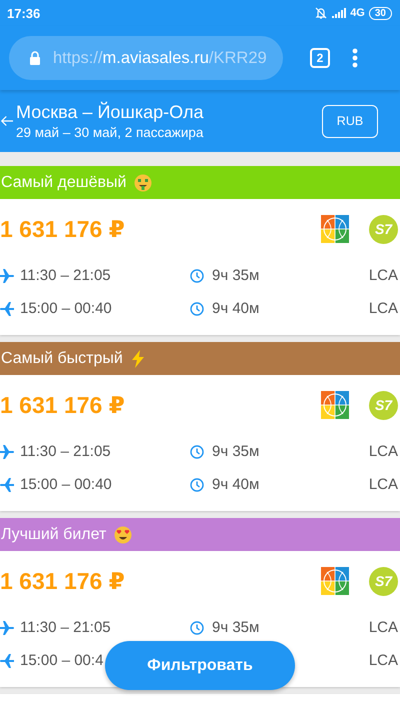 The width and height of the screenshot is (400, 711). What do you see at coordinates (321, 13) in the screenshot?
I see `bell-off-icon` at bounding box center [321, 13].